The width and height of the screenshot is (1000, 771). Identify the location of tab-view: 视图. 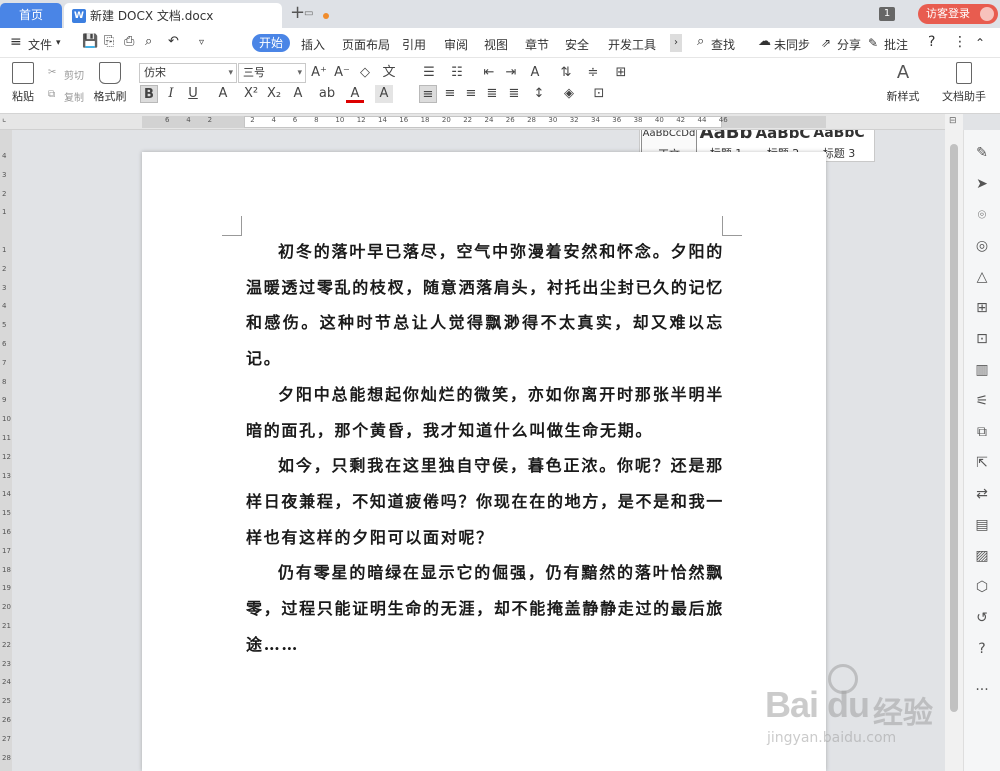
(496, 44).